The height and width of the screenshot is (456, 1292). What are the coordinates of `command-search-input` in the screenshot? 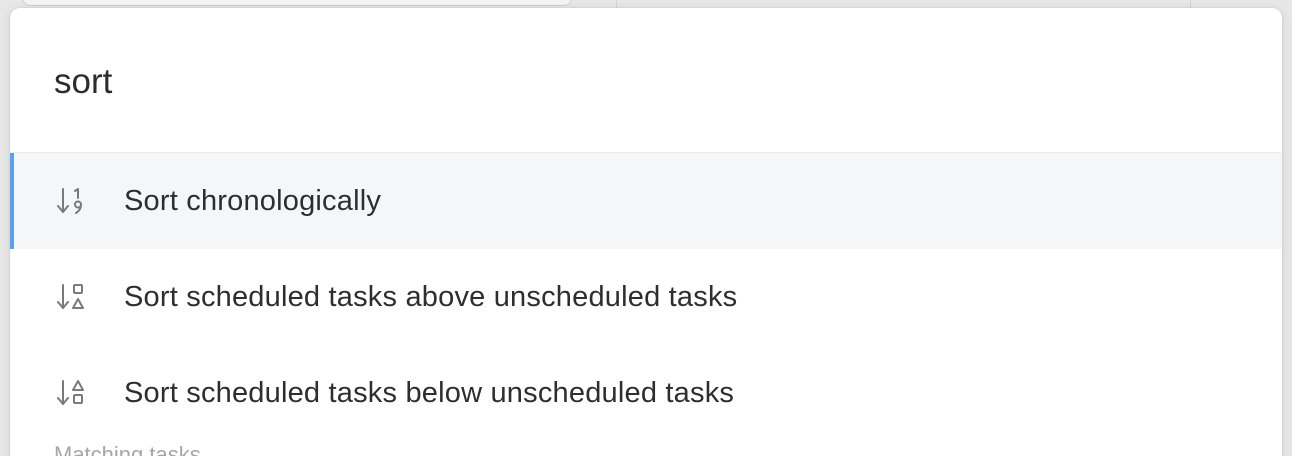 It's located at (644, 82).